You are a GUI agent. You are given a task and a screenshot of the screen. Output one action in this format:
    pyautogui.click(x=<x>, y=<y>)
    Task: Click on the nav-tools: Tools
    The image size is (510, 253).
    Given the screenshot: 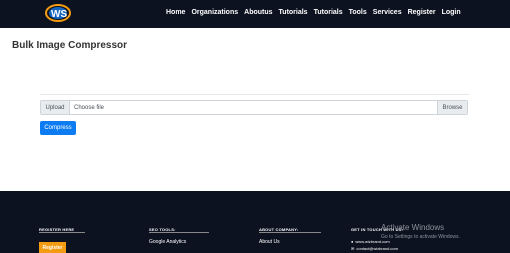 What is the action you would take?
    pyautogui.click(x=358, y=12)
    